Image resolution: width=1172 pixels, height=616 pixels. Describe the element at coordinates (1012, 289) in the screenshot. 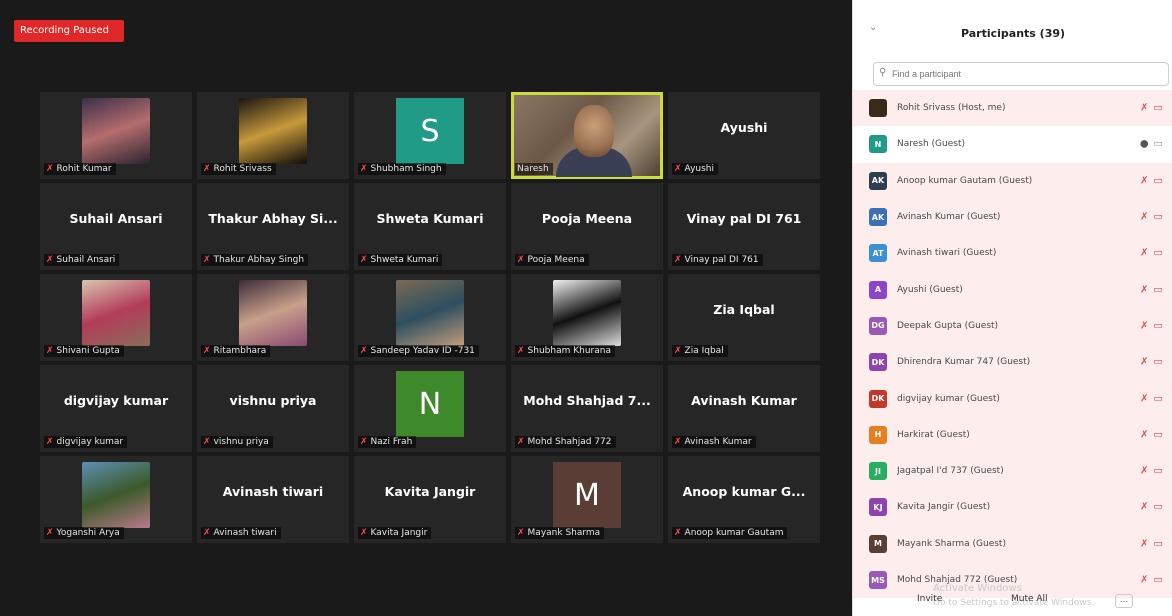

I see `participant-row: A Ayushi (Guest) ✗ ▭` at that location.